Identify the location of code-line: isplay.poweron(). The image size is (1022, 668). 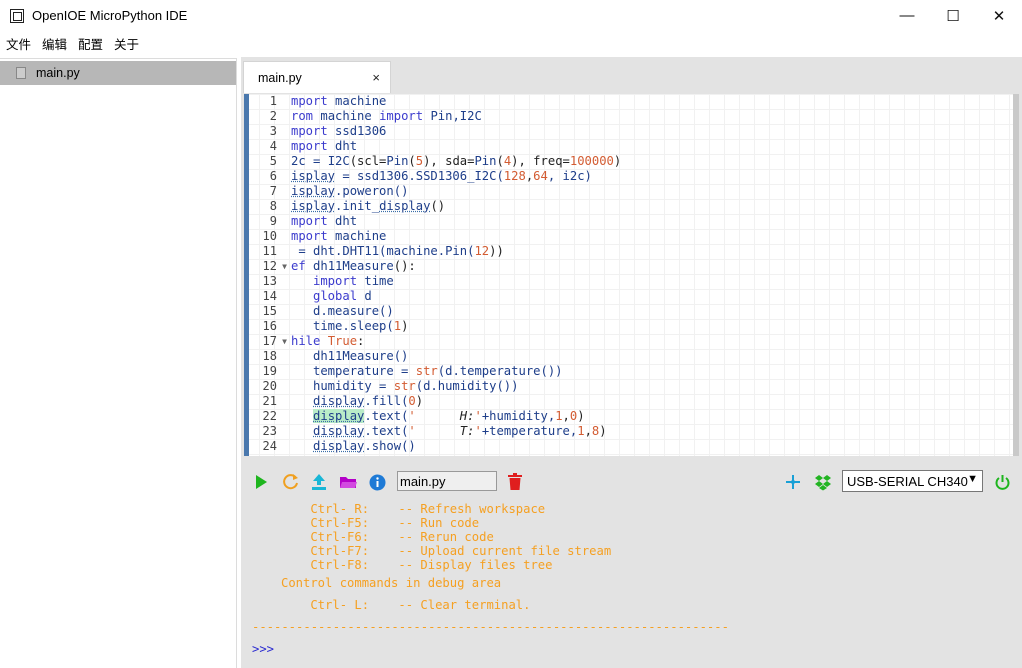
(651, 191).